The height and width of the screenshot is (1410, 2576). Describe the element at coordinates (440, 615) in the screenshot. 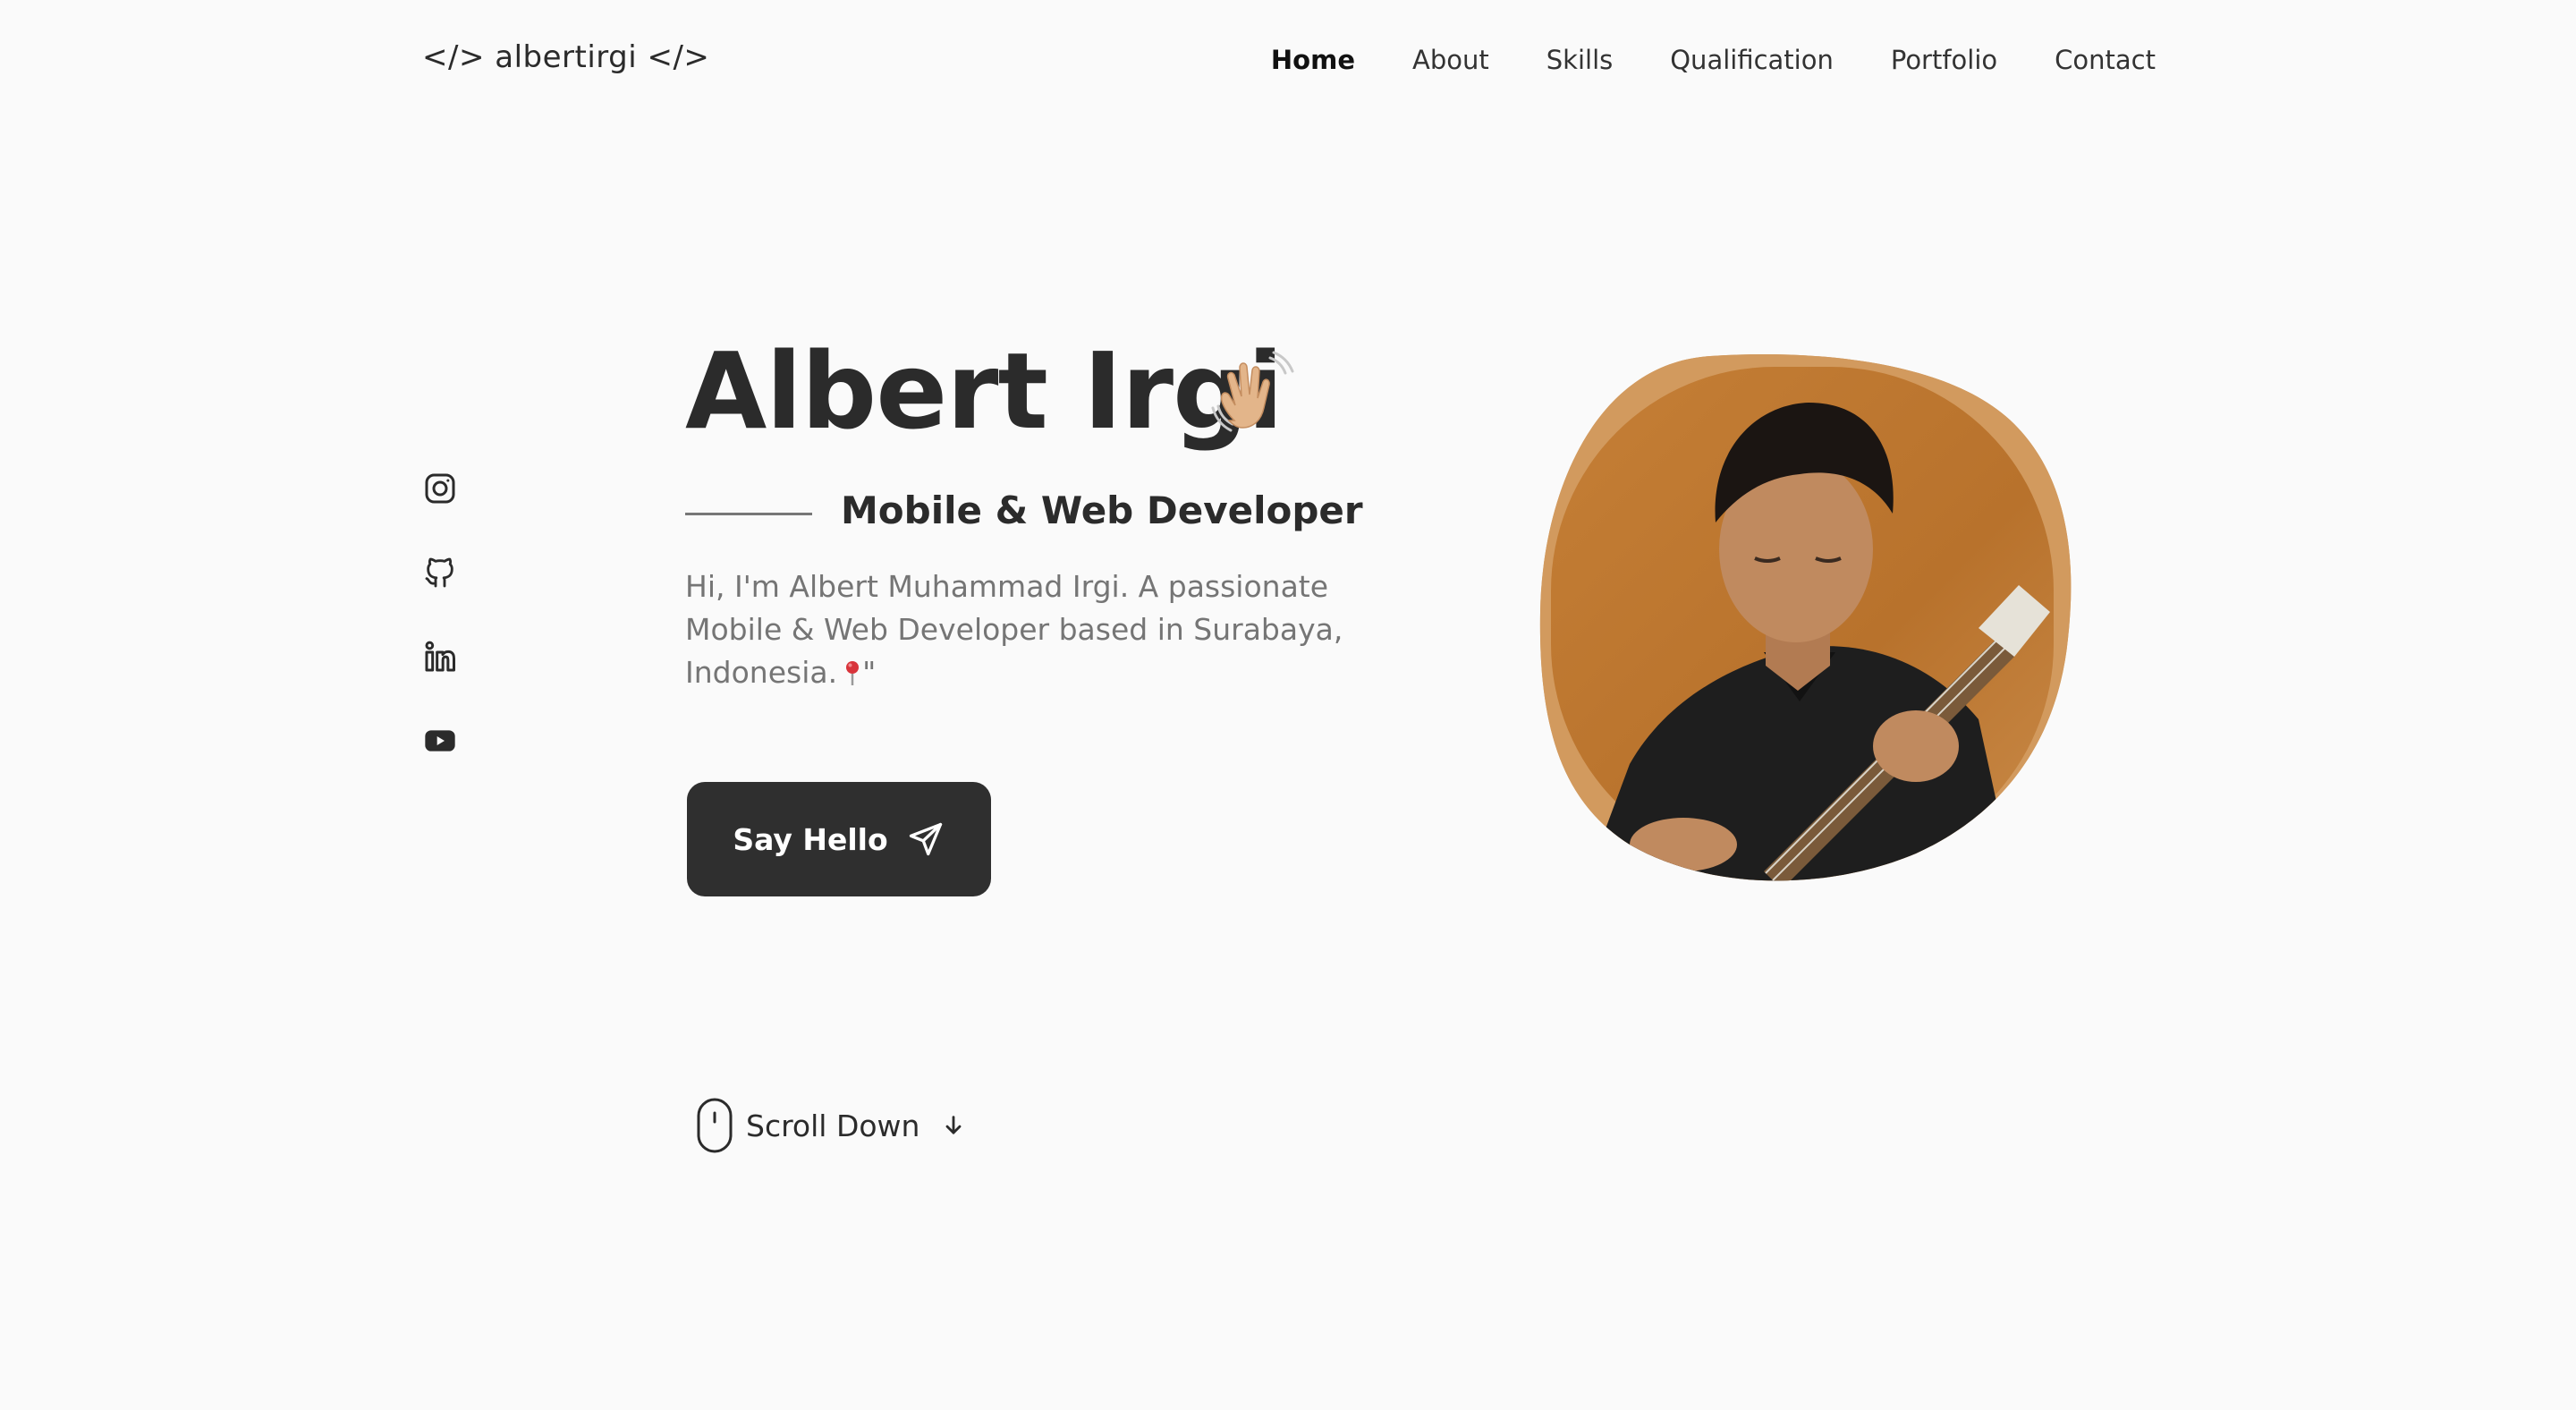

I see `social-links` at that location.